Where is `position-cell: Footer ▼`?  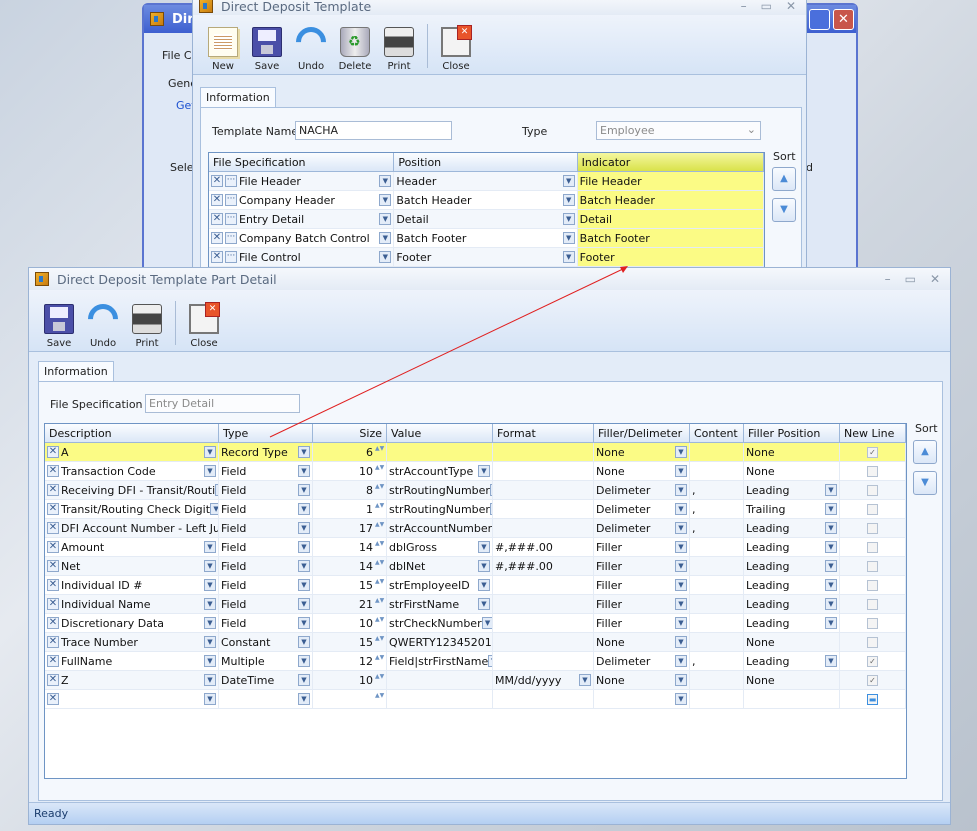 position-cell: Footer ▼ is located at coordinates (486, 257).